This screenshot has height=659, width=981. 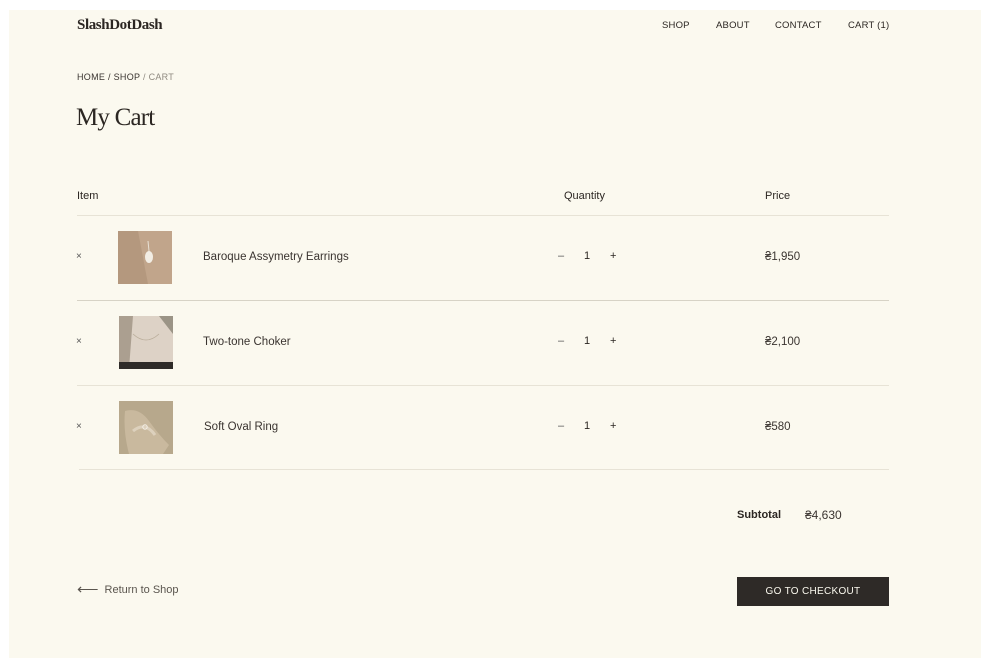 I want to click on ring-image, so click(x=146, y=427).